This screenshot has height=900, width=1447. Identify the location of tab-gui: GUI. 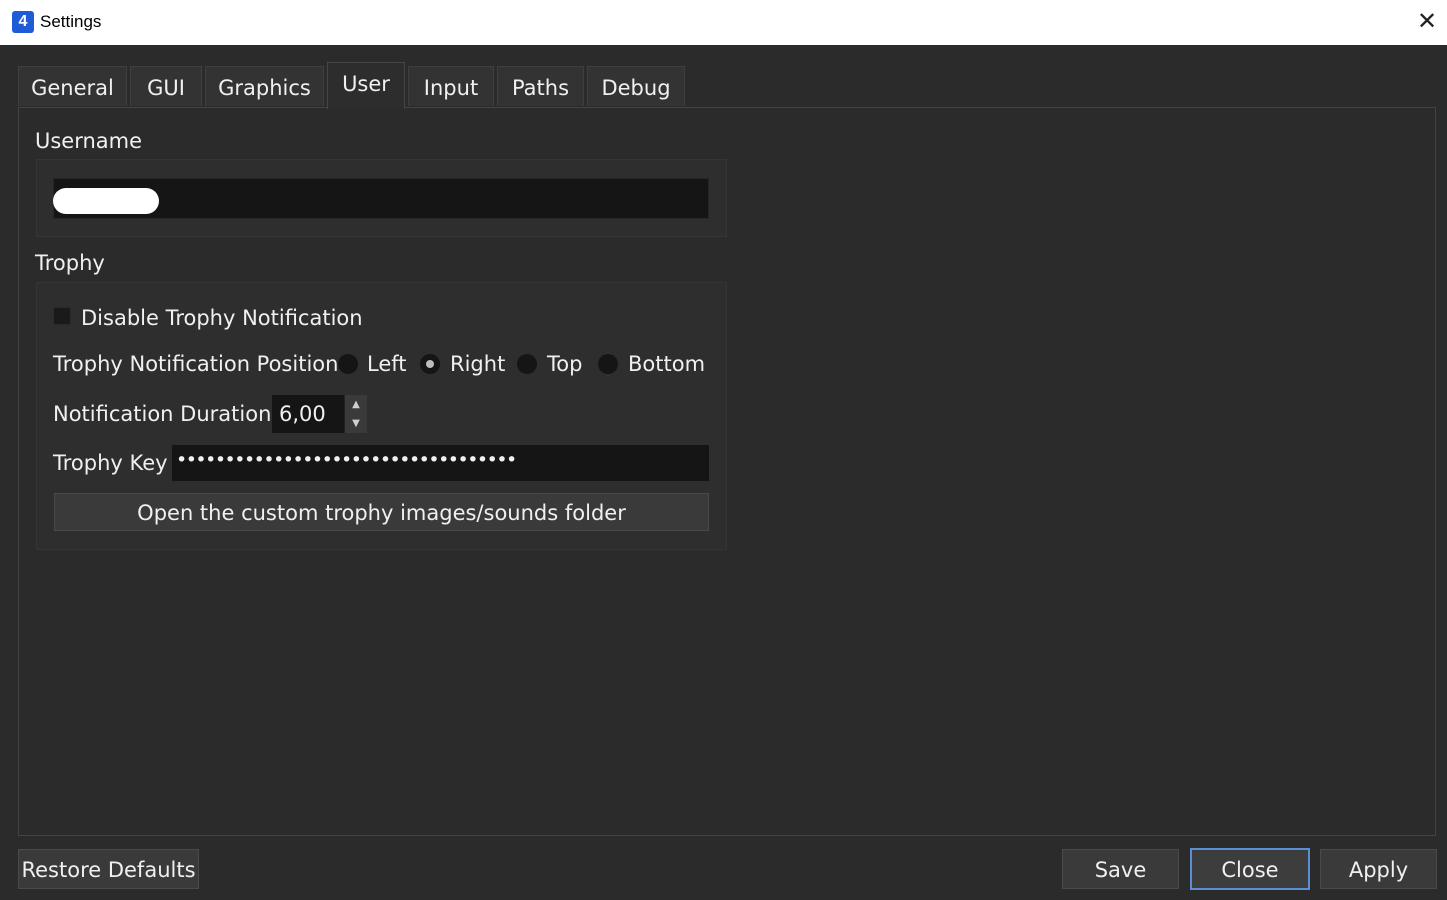
(166, 86).